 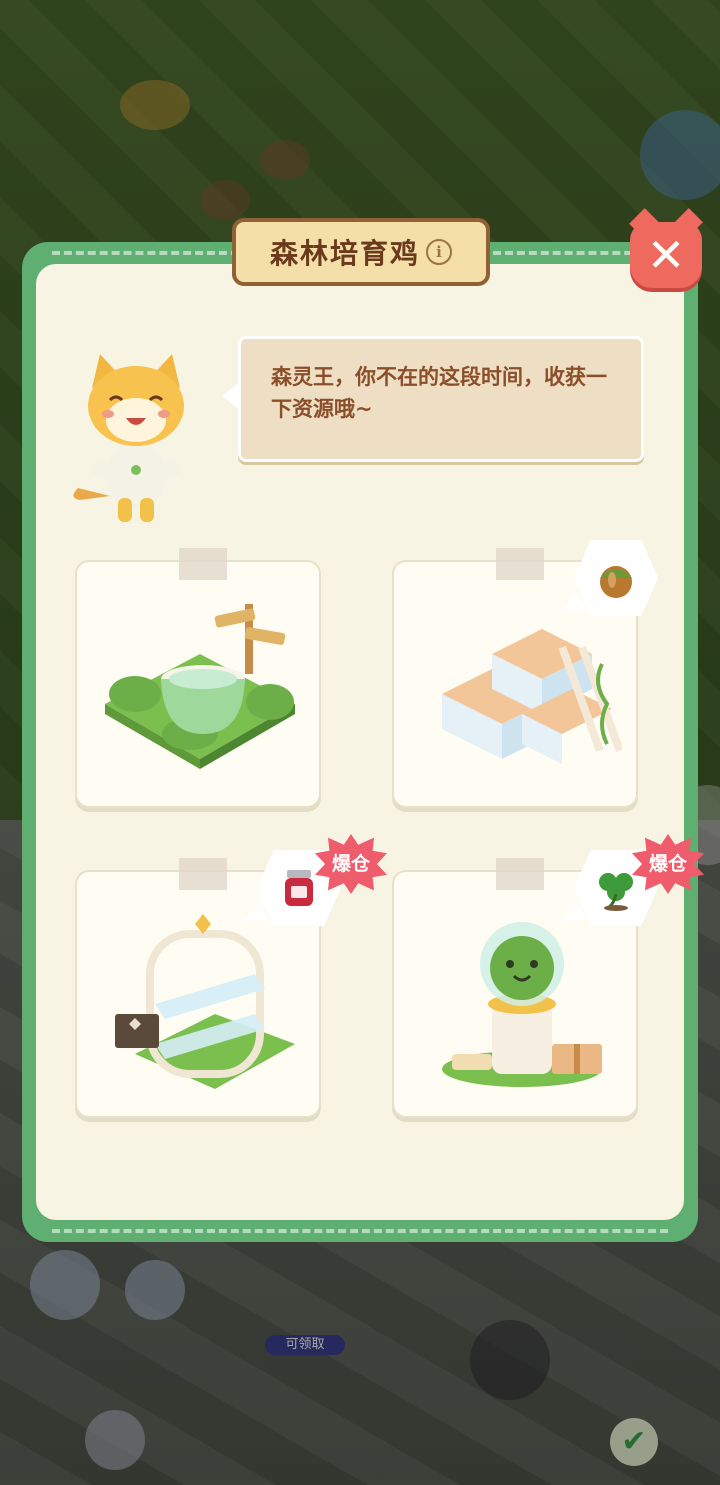 I want to click on info-icon: i, so click(x=439, y=252).